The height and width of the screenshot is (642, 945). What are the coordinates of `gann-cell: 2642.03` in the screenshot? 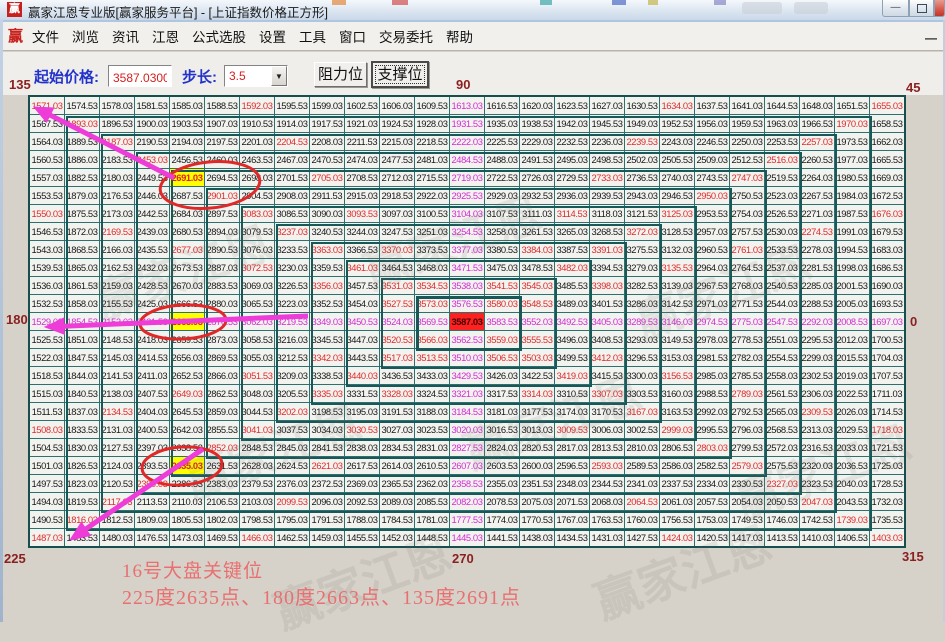 It's located at (187, 429).